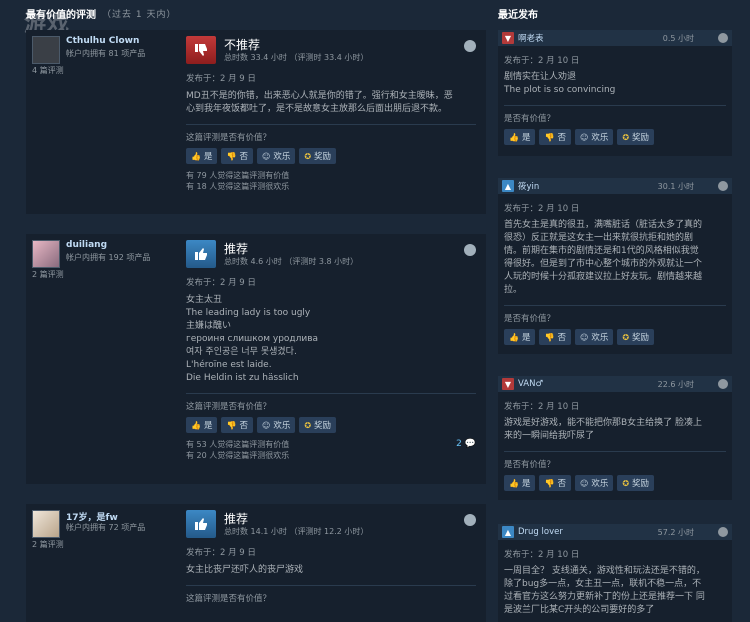  I want to click on funny-count: 有 20 人觉得这篇评测很欢乐, so click(238, 455).